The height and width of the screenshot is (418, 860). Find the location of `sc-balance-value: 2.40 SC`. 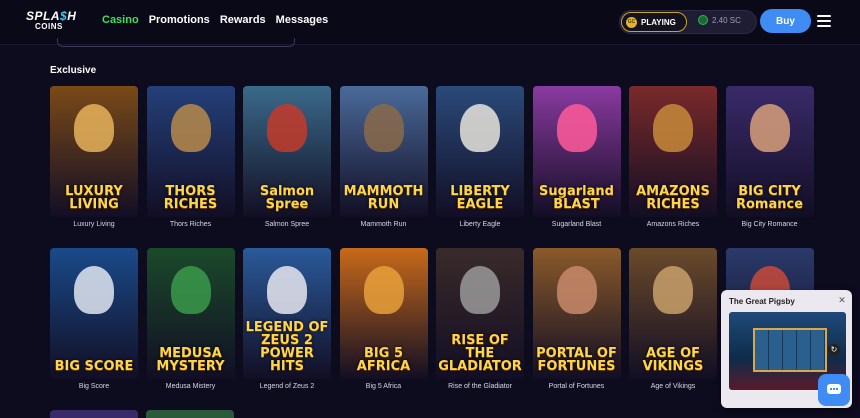

sc-balance-value: 2.40 SC is located at coordinates (726, 20).